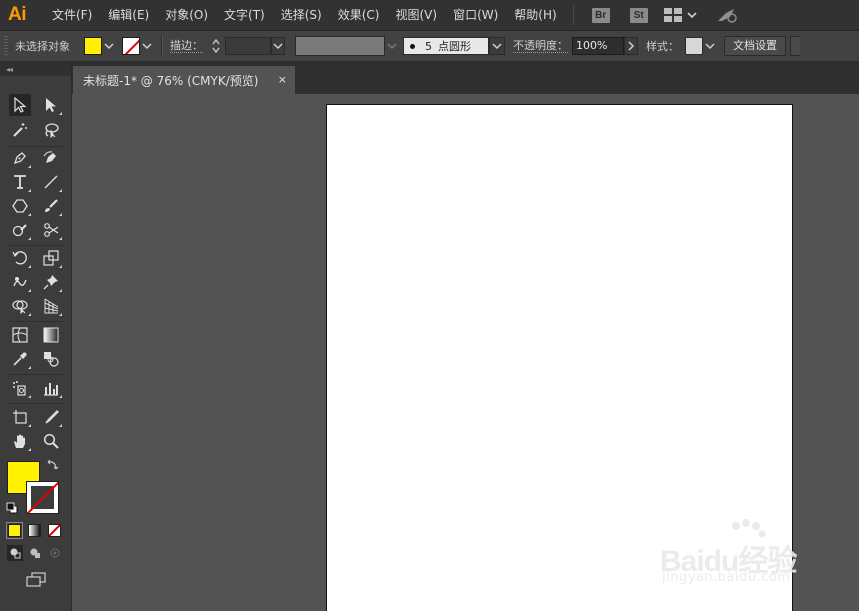 The height and width of the screenshot is (611, 859). I want to click on brush-dropdown, so click(497, 46).